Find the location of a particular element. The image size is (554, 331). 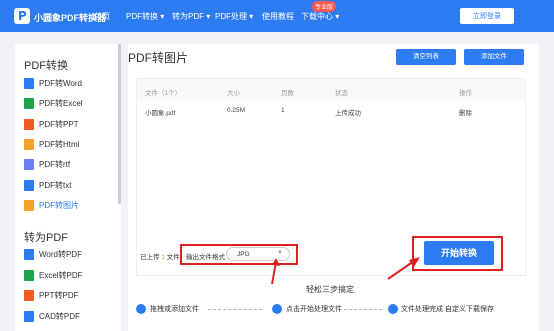

sidebar-section-to-pdf: 转为PDF is located at coordinates (46, 238).